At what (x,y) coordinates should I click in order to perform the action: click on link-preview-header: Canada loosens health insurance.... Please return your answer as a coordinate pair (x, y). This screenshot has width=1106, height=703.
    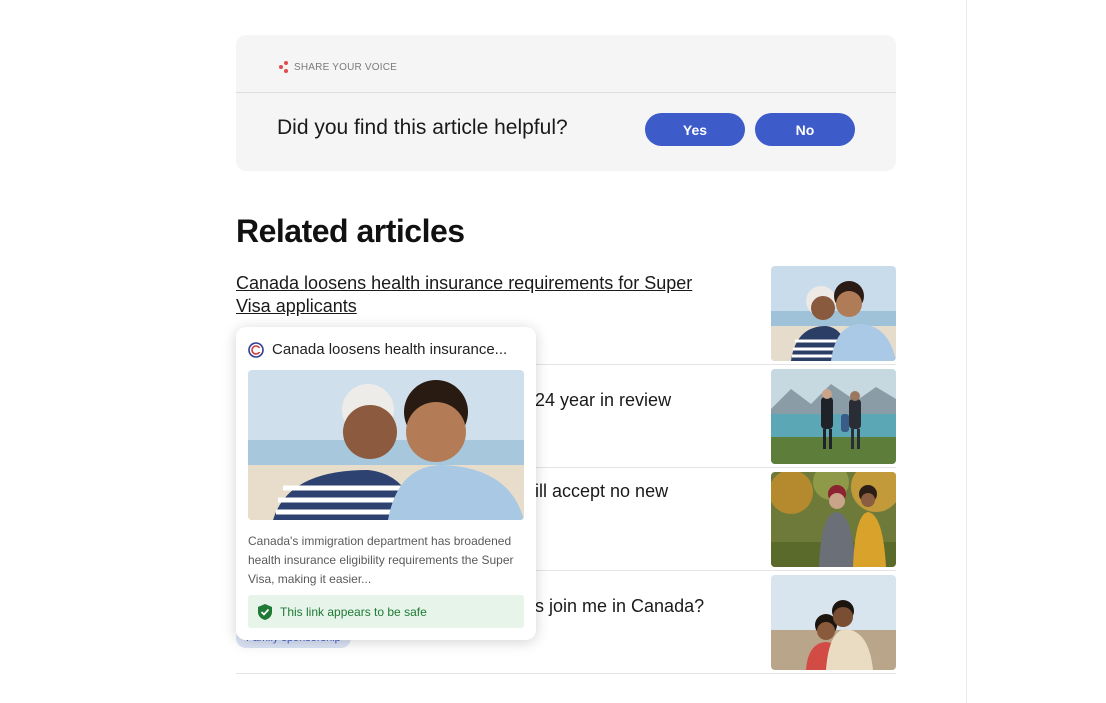
    Looking at the image, I should click on (377, 349).